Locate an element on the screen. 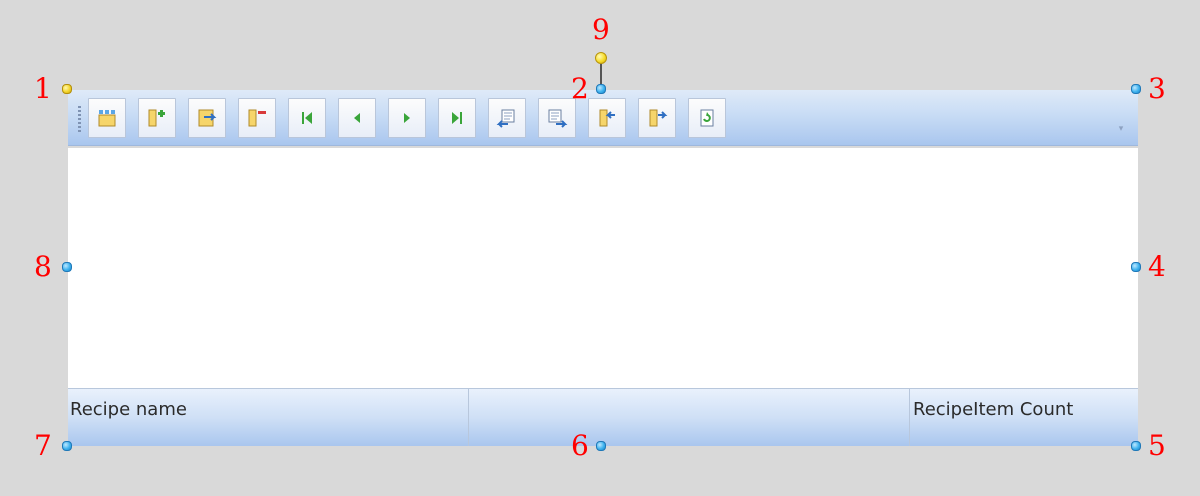 The width and height of the screenshot is (1200, 496). next-record-icon is located at coordinates (407, 118).